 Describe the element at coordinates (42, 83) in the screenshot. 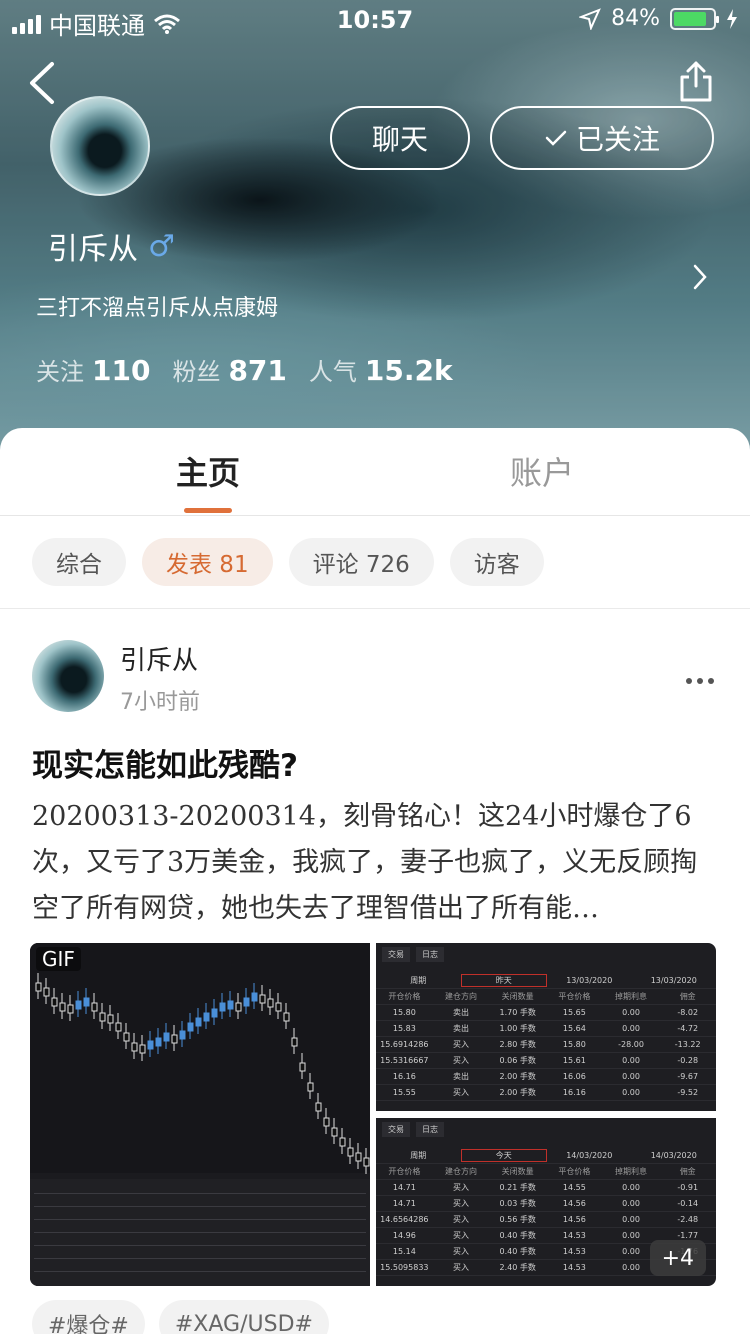

I see `back-icon` at that location.